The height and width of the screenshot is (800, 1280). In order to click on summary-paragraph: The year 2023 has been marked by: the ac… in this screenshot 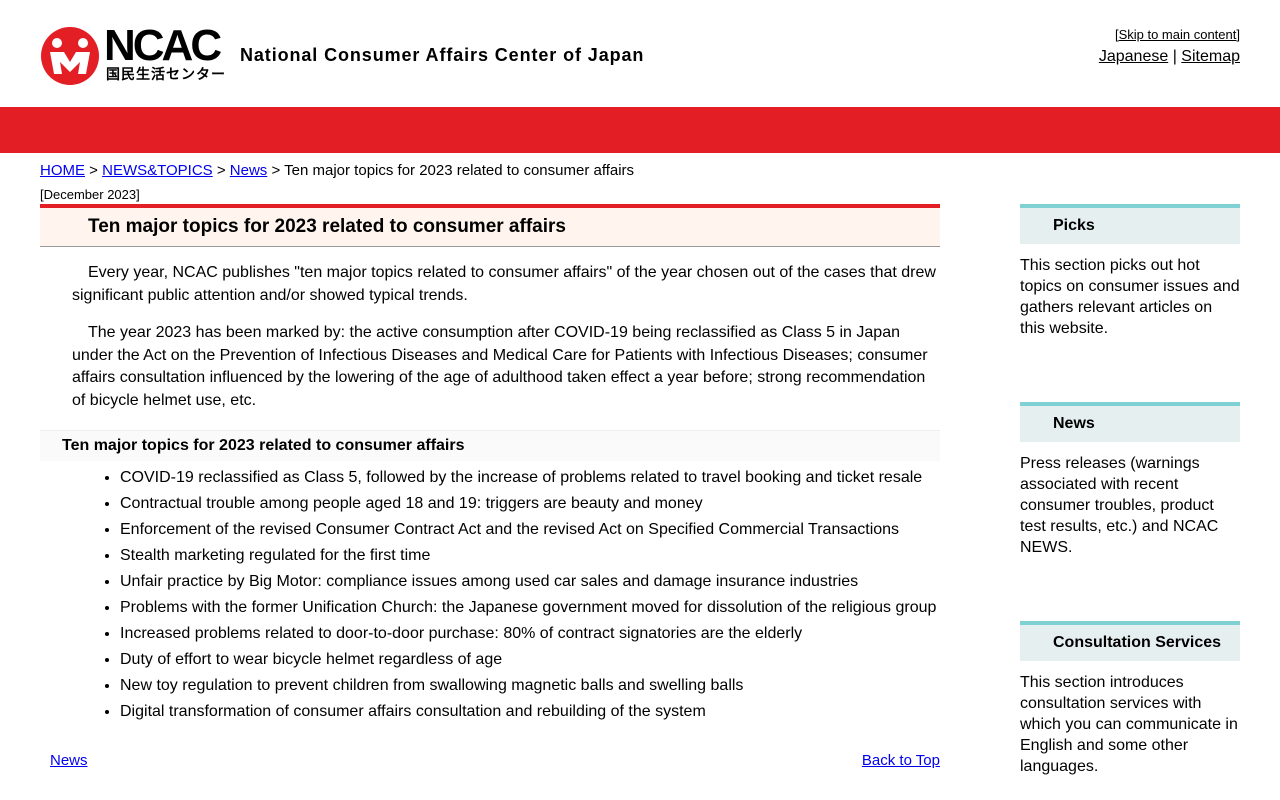, I will do `click(500, 366)`.